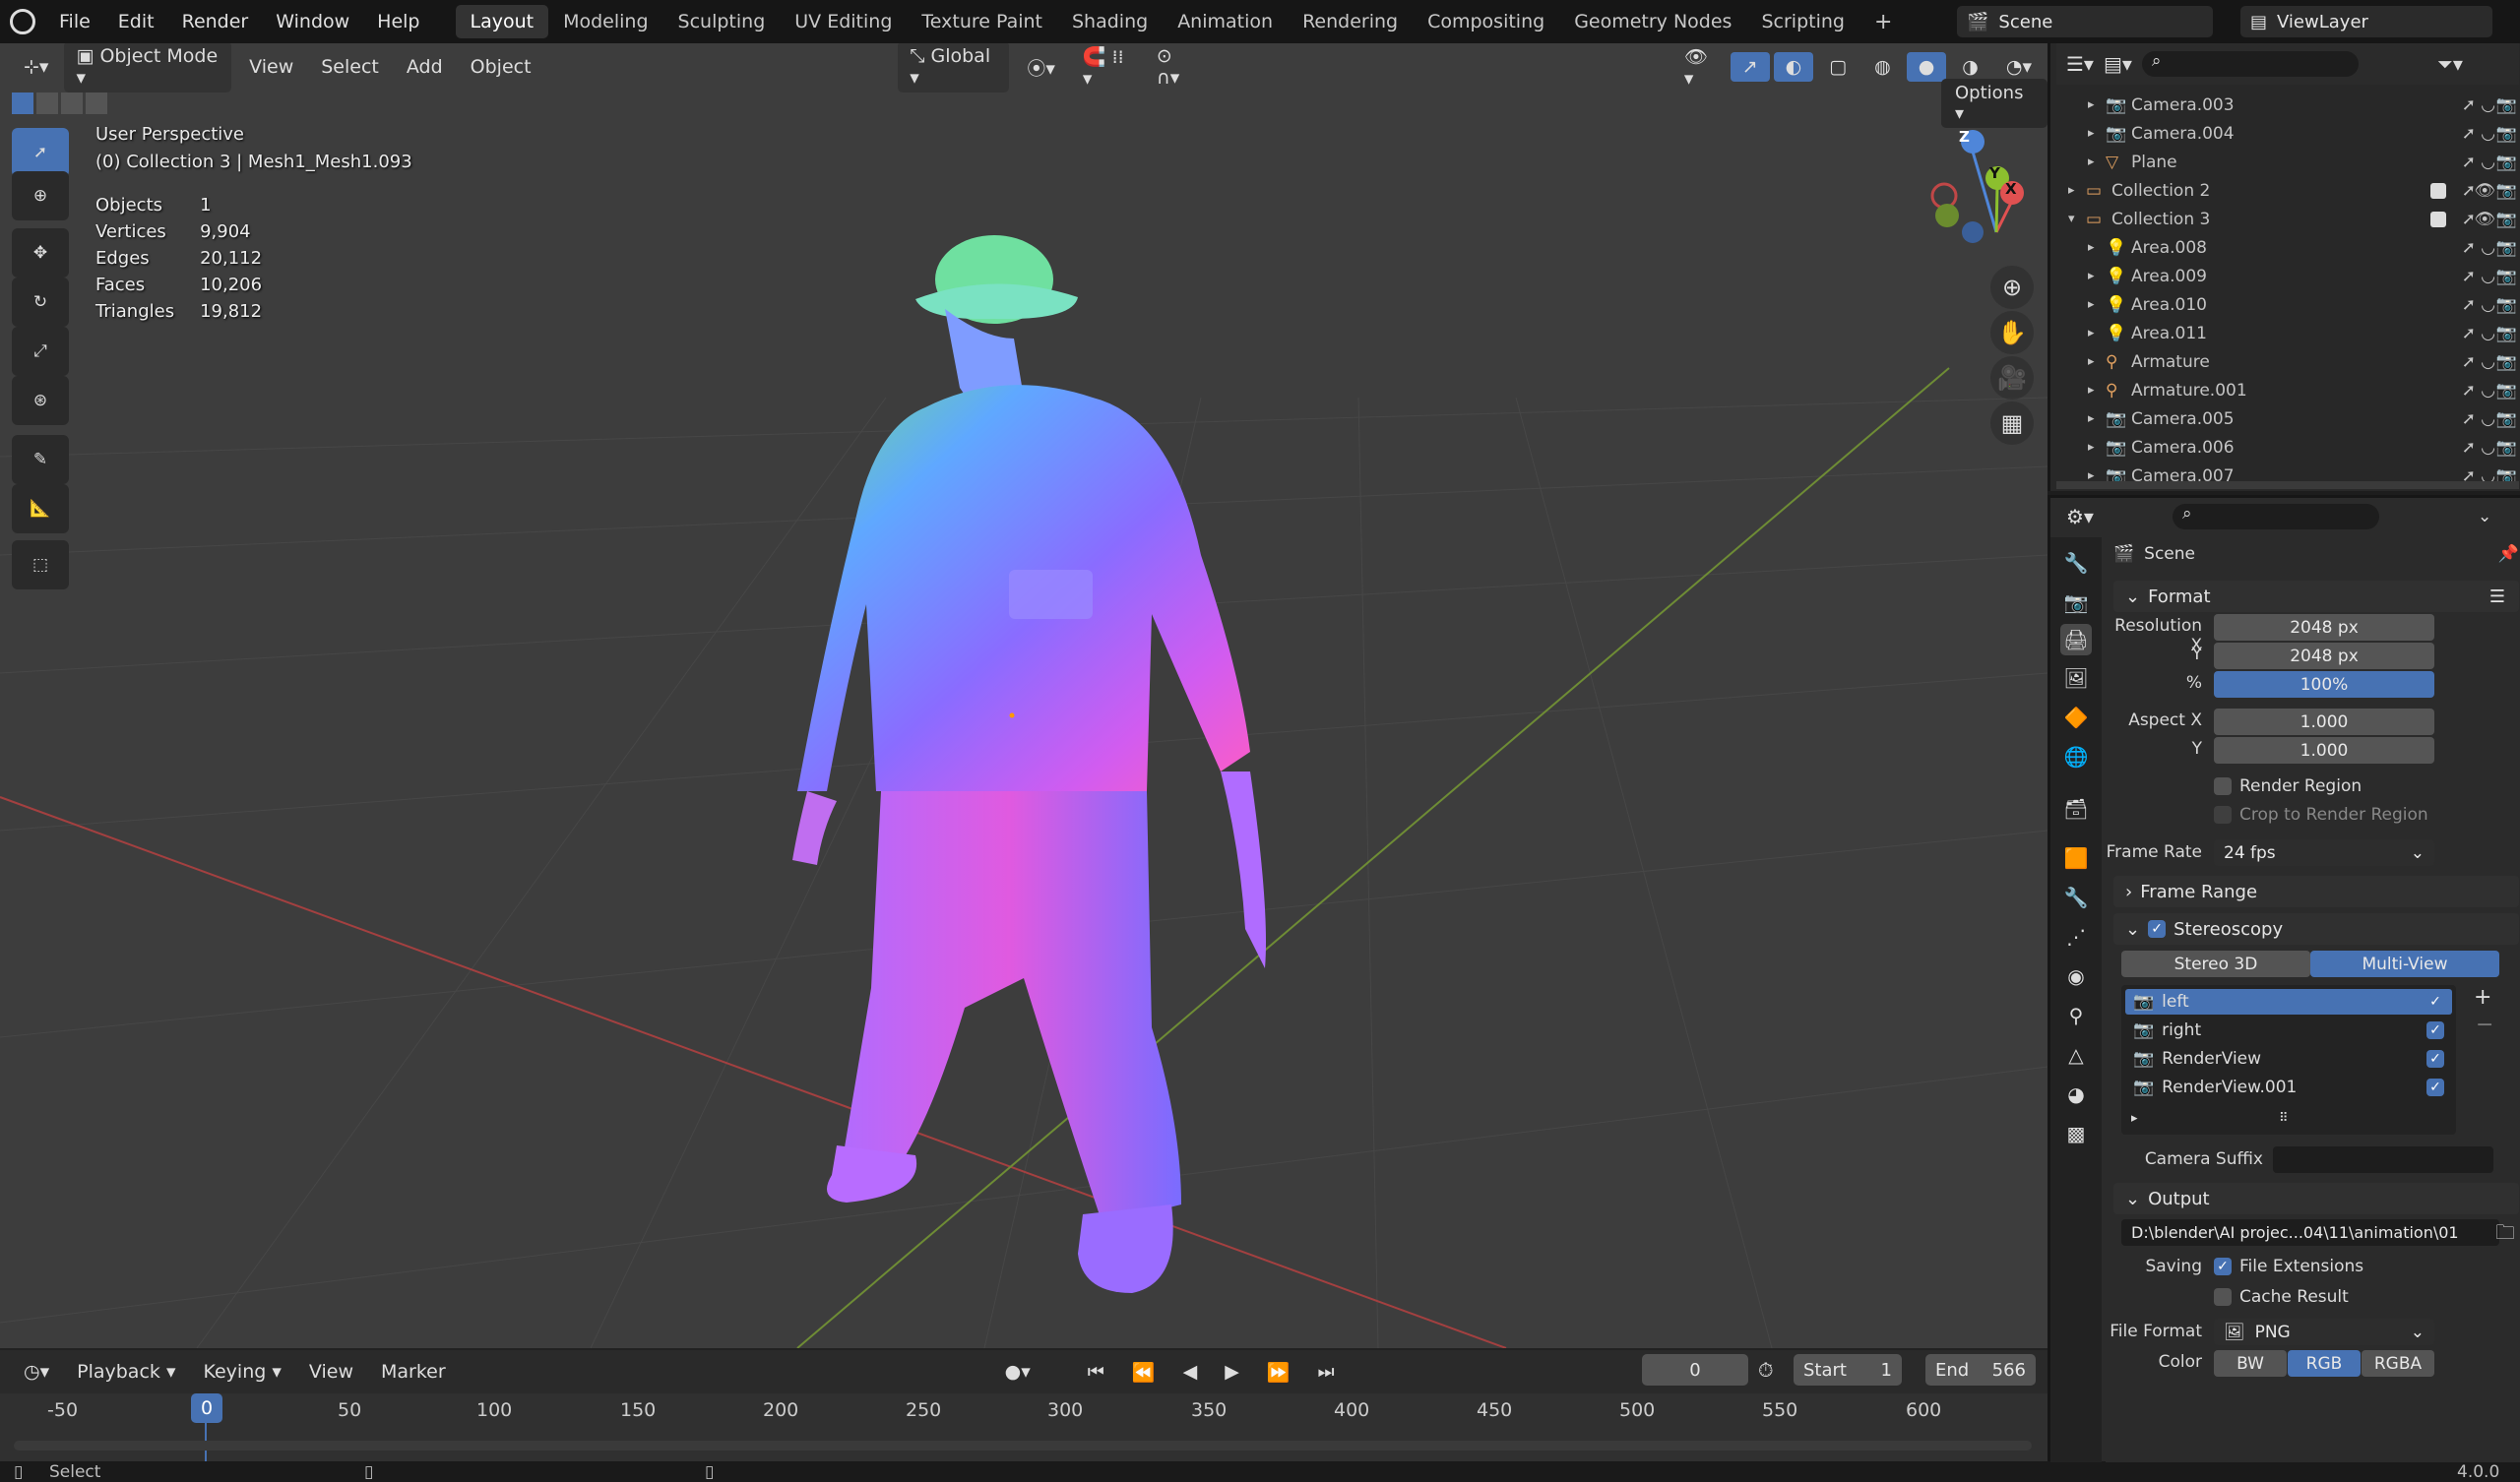  I want to click on scene-tab-icon: 🔶, so click(2076, 717).